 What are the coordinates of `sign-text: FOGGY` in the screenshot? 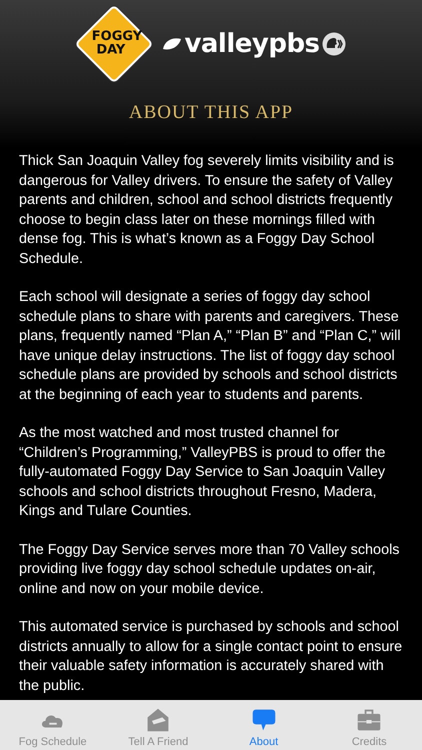 It's located at (117, 37).